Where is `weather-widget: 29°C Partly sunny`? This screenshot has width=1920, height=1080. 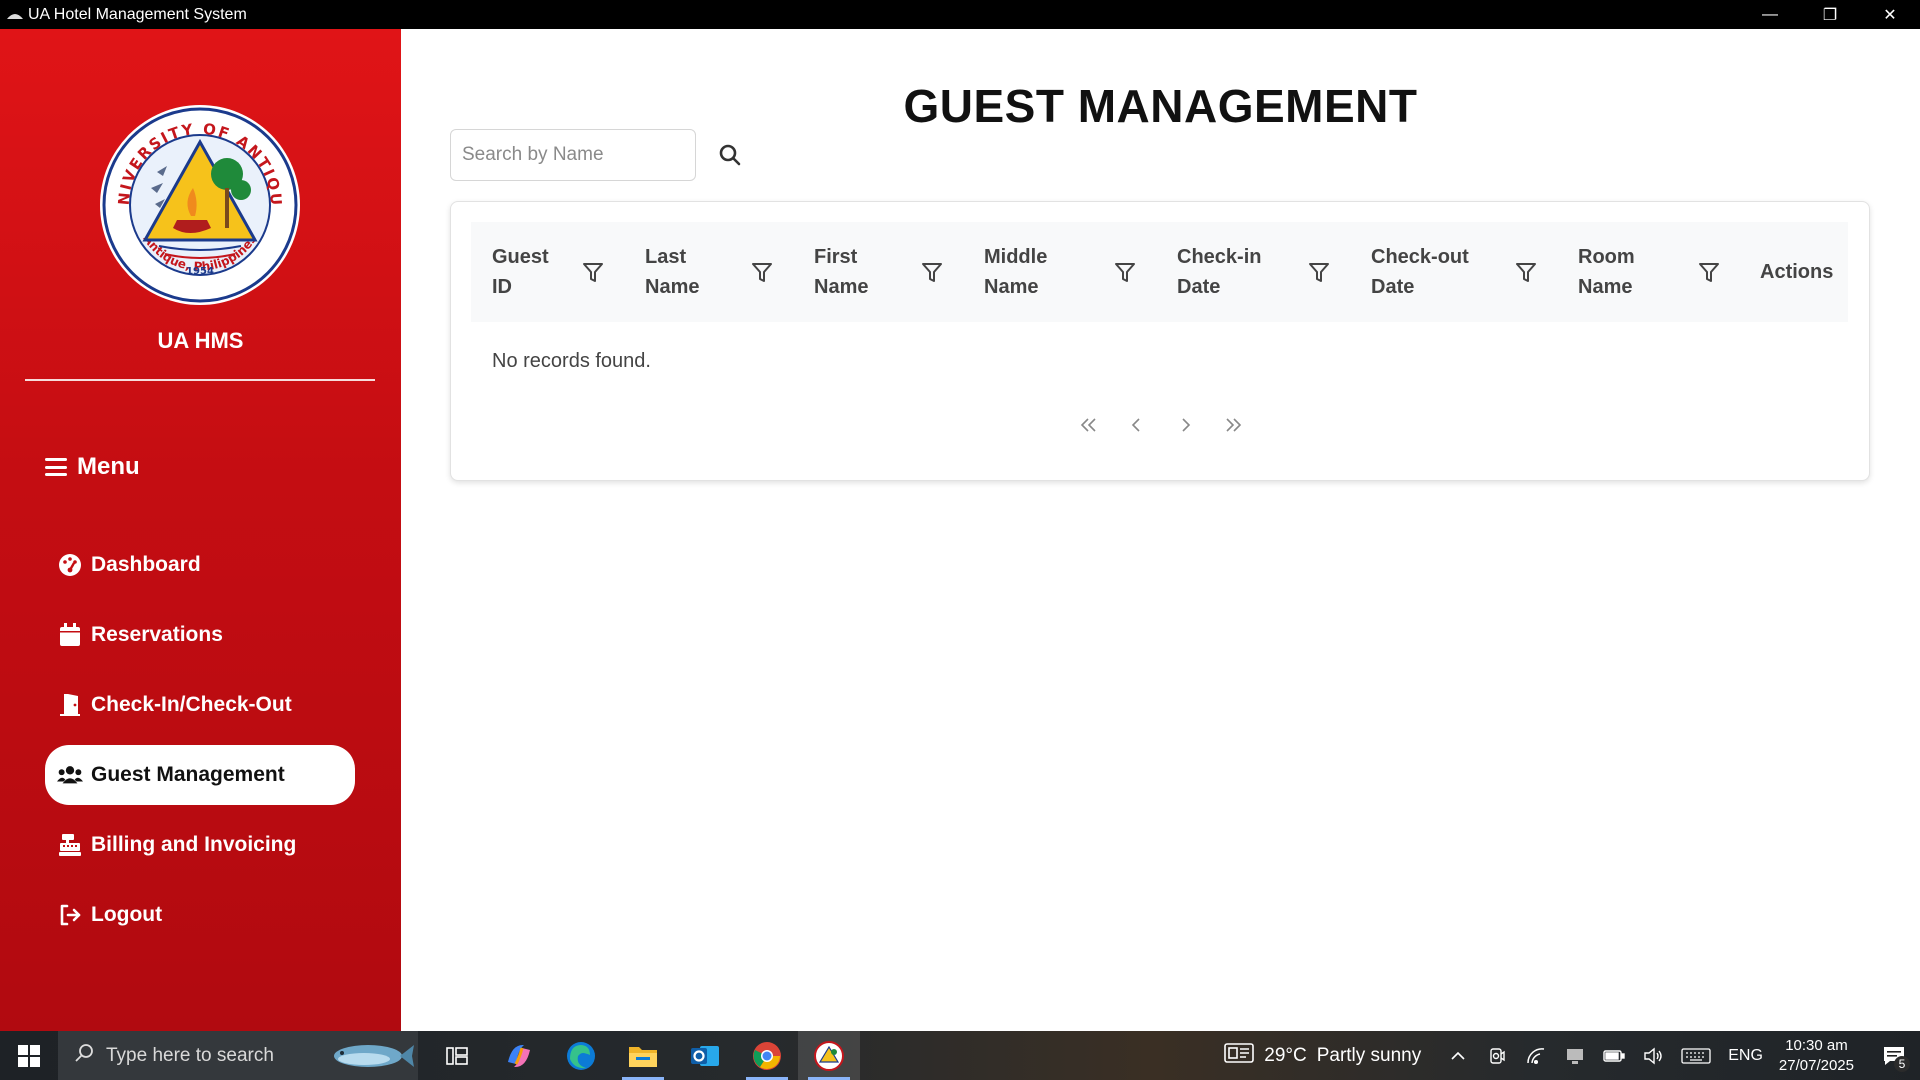
weather-widget: 29°C Partly sunny is located at coordinates (1322, 1056).